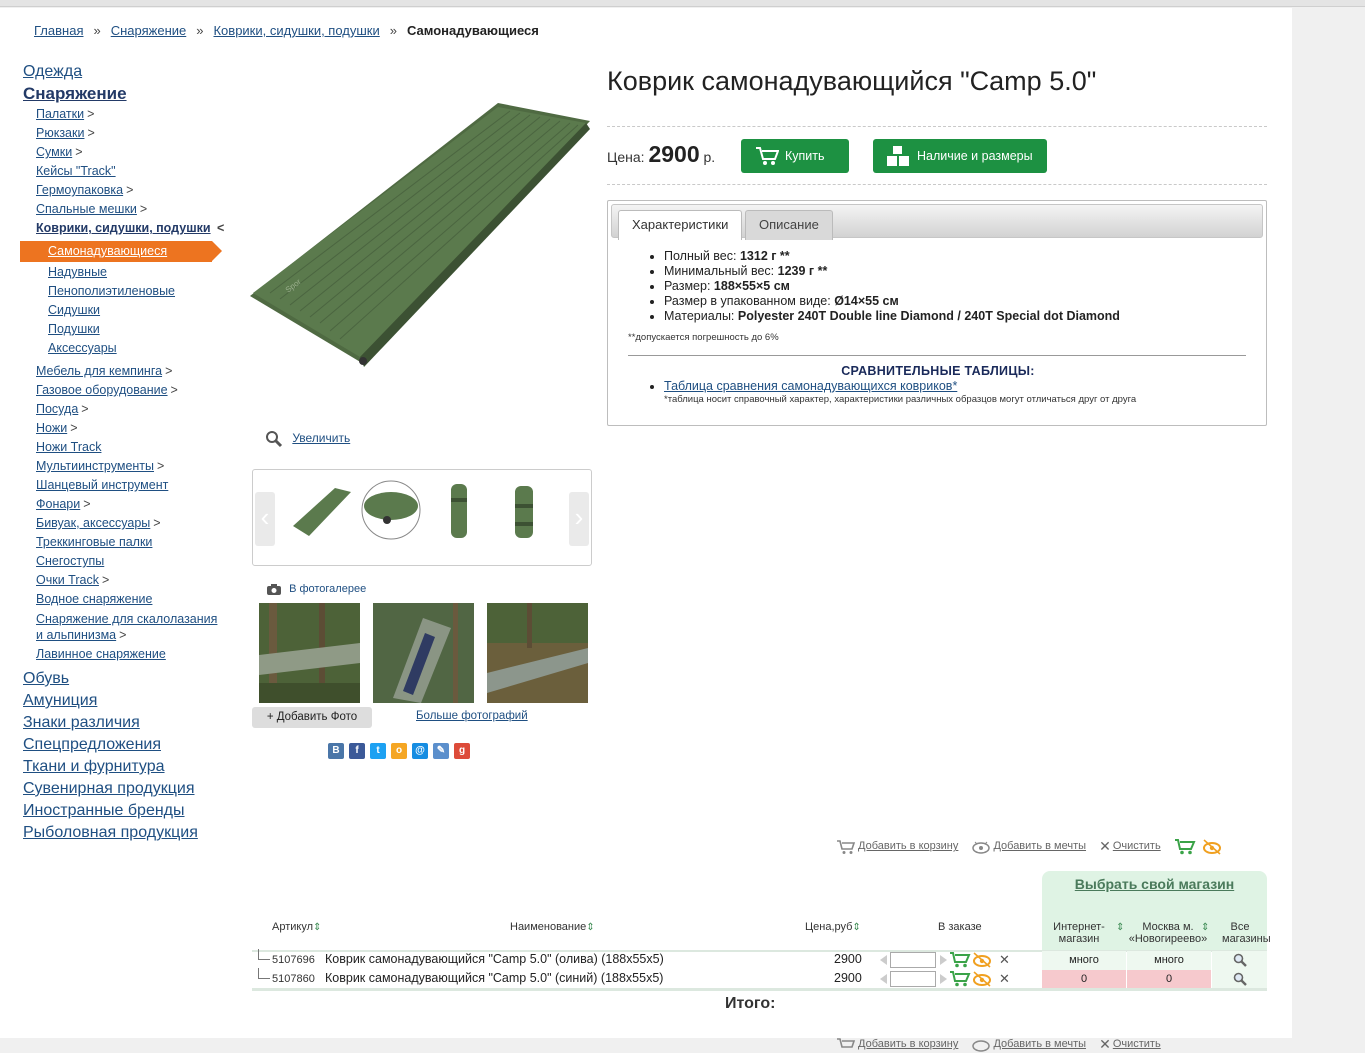 Image resolution: width=1365 pixels, height=1053 pixels. Describe the element at coordinates (960, 156) in the screenshot. I see `availability-button: Наличие и размеры` at that location.